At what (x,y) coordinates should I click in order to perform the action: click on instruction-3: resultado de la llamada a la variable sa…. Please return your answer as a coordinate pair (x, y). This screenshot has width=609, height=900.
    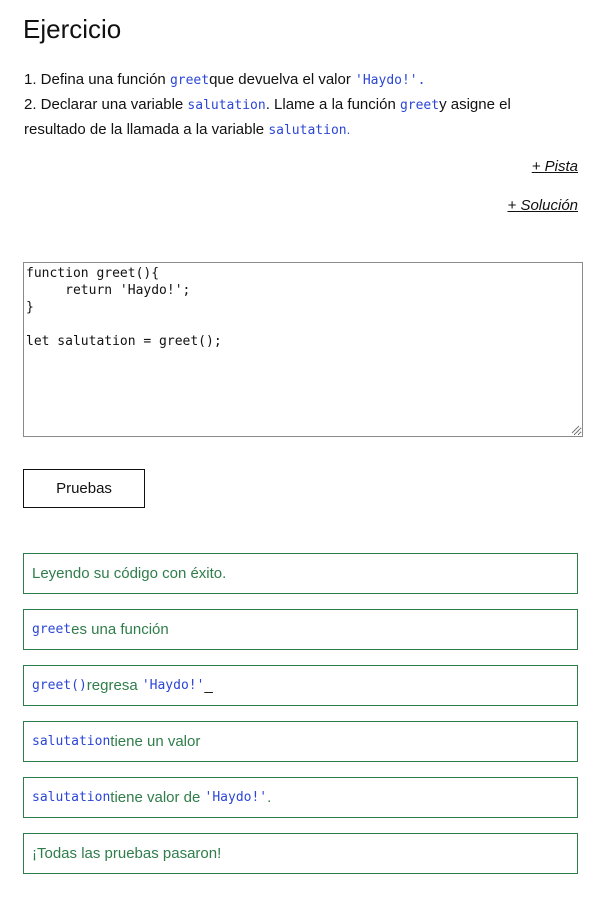
    Looking at the image, I should click on (304, 130).